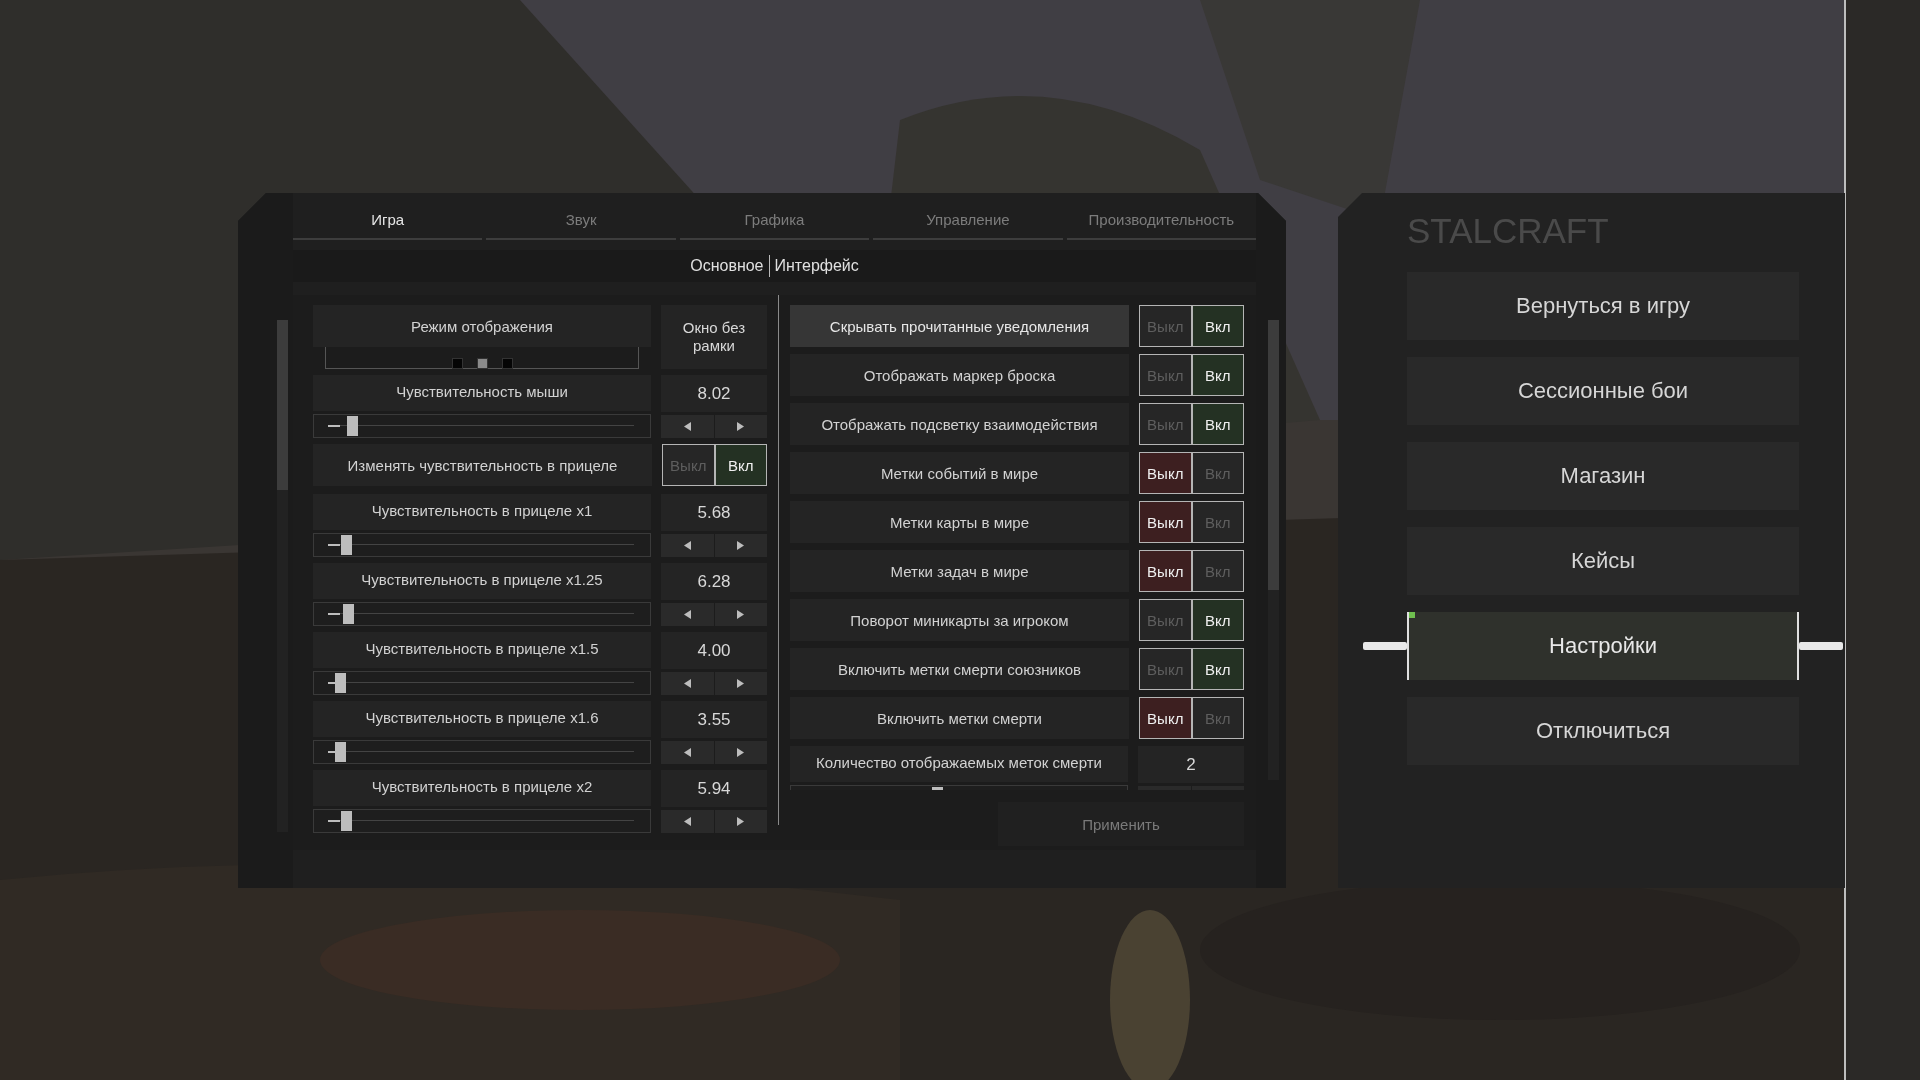 The height and width of the screenshot is (1080, 1920). I want to click on setting-label: Метки карты в мире, so click(959, 522).